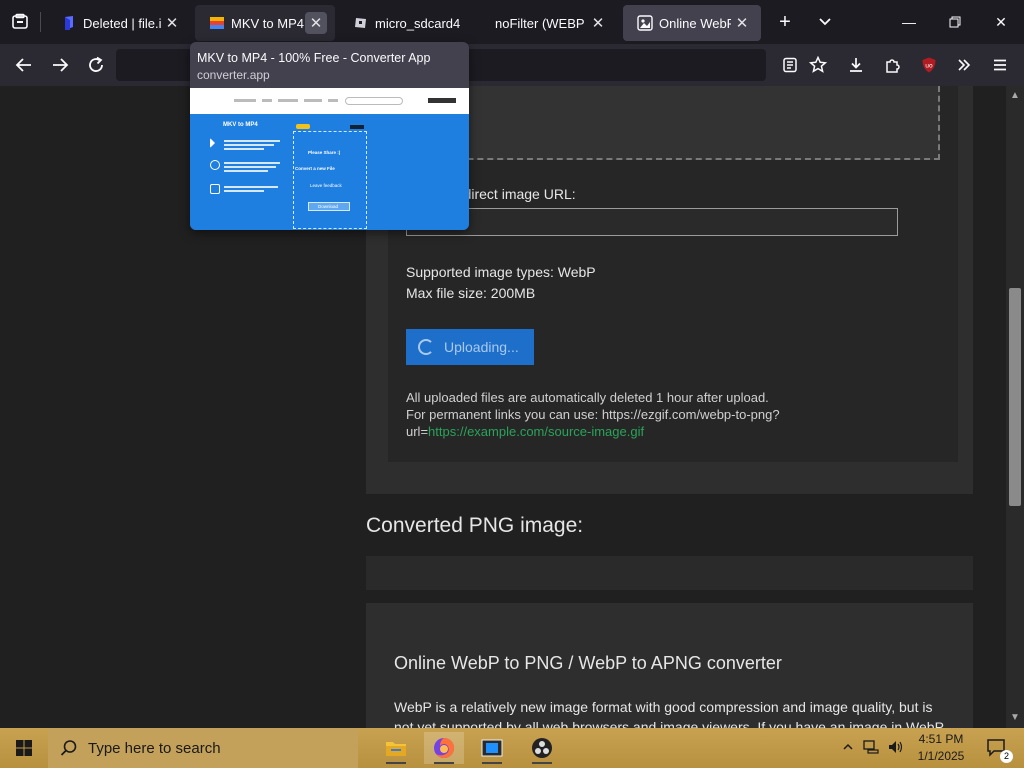 The width and height of the screenshot is (1024, 768). I want to click on list-all-tabs-button, so click(825, 22).